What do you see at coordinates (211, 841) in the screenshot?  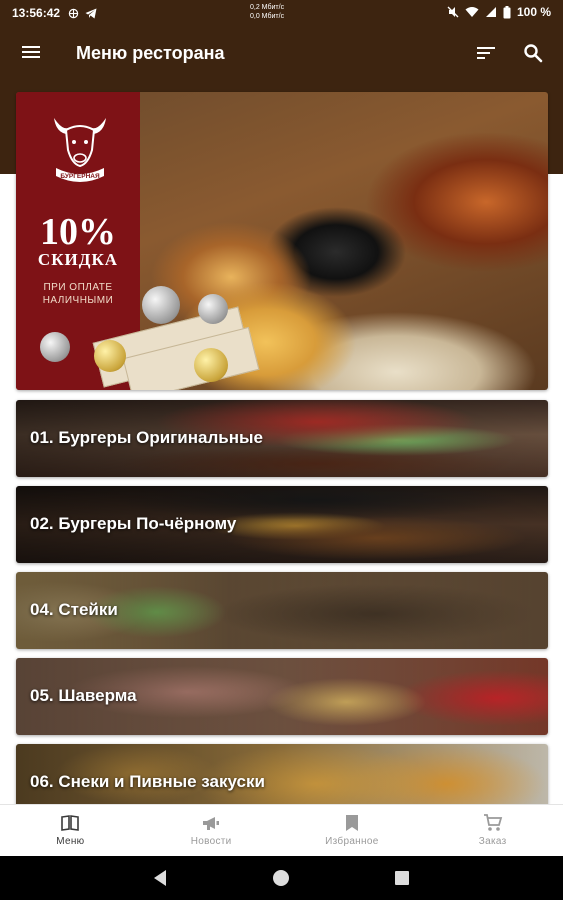 I see `nav-label: Новости` at bounding box center [211, 841].